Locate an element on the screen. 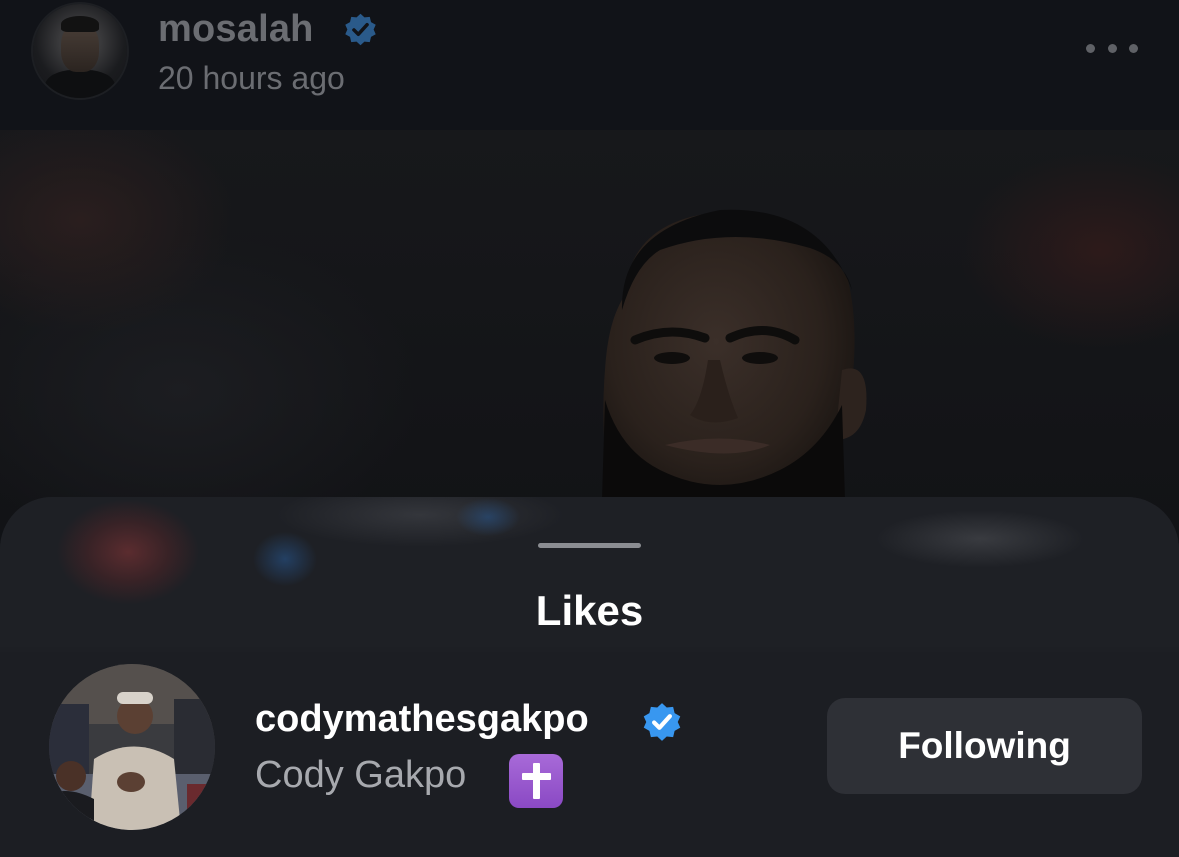 The image size is (1179, 857). latin-cross-emoji is located at coordinates (536, 781).